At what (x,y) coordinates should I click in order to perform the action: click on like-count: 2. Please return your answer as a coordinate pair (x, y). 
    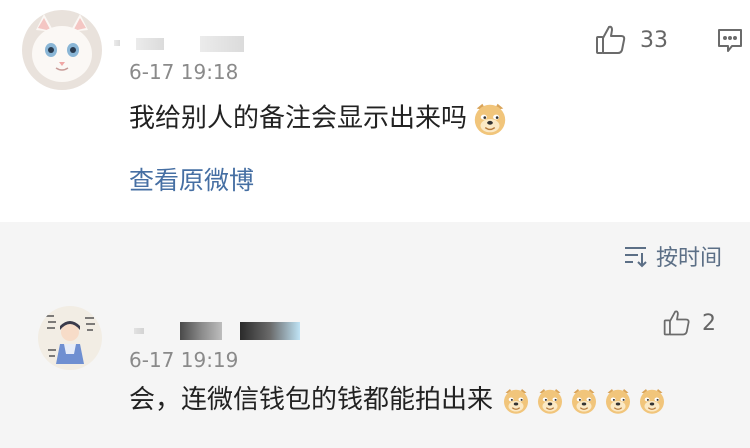
    Looking at the image, I should click on (709, 323).